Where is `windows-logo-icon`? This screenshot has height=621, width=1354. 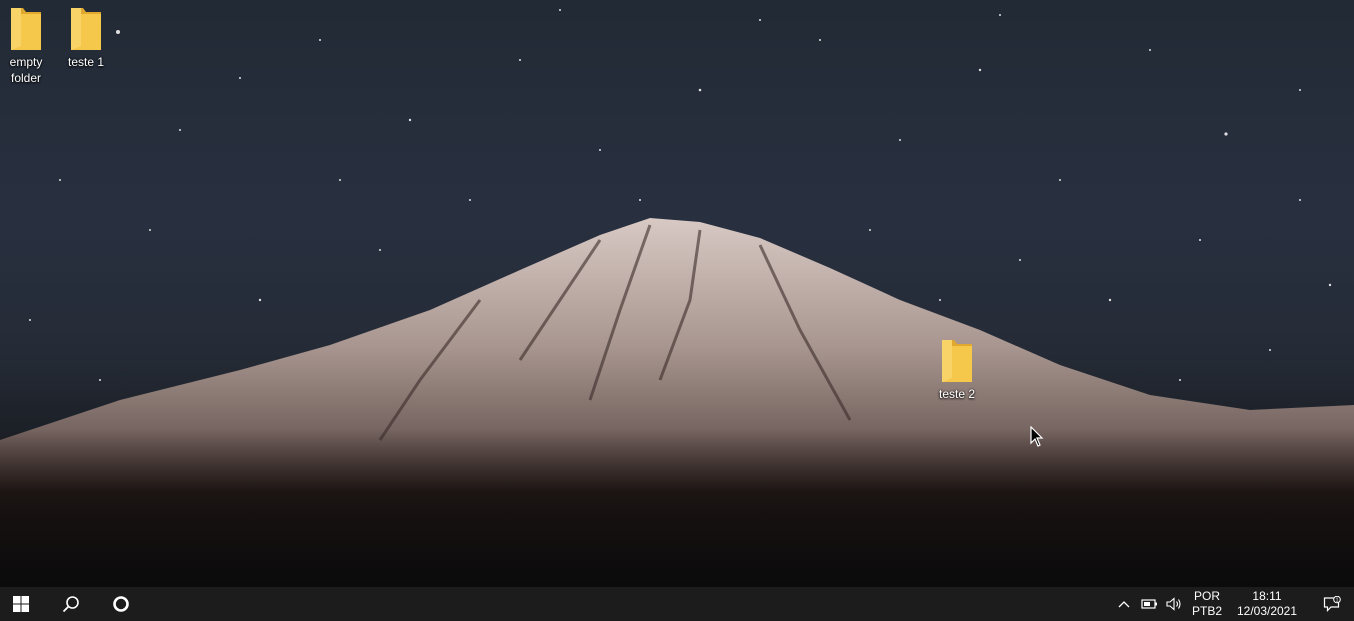
windows-logo-icon is located at coordinates (21, 604).